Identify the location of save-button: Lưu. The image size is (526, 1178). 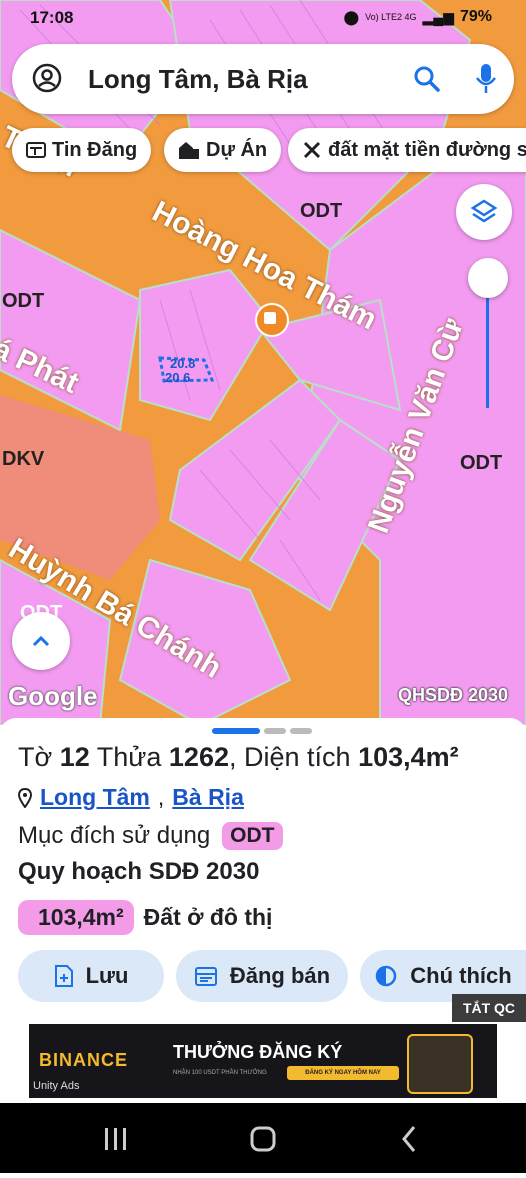
(91, 976).